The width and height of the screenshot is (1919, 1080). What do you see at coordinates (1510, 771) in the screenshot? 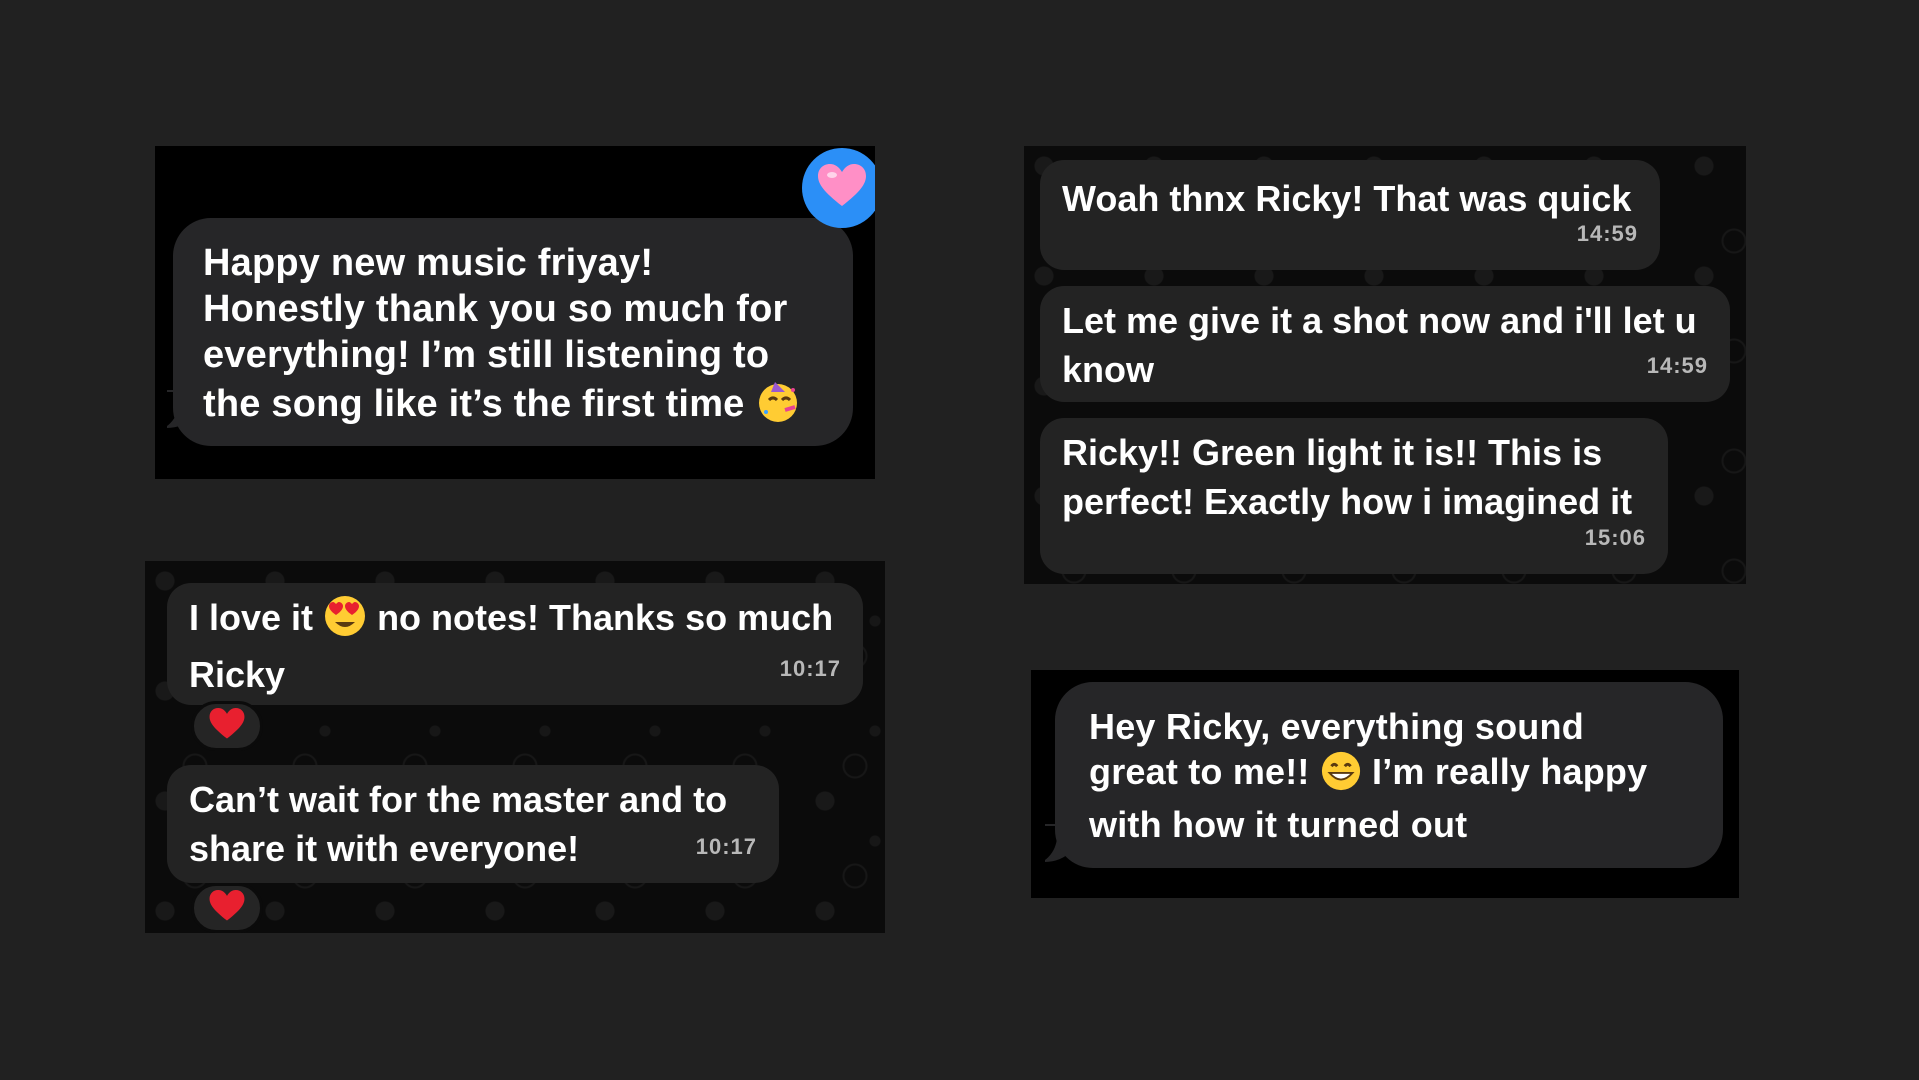
I see `message-line: I’m really happy` at bounding box center [1510, 771].